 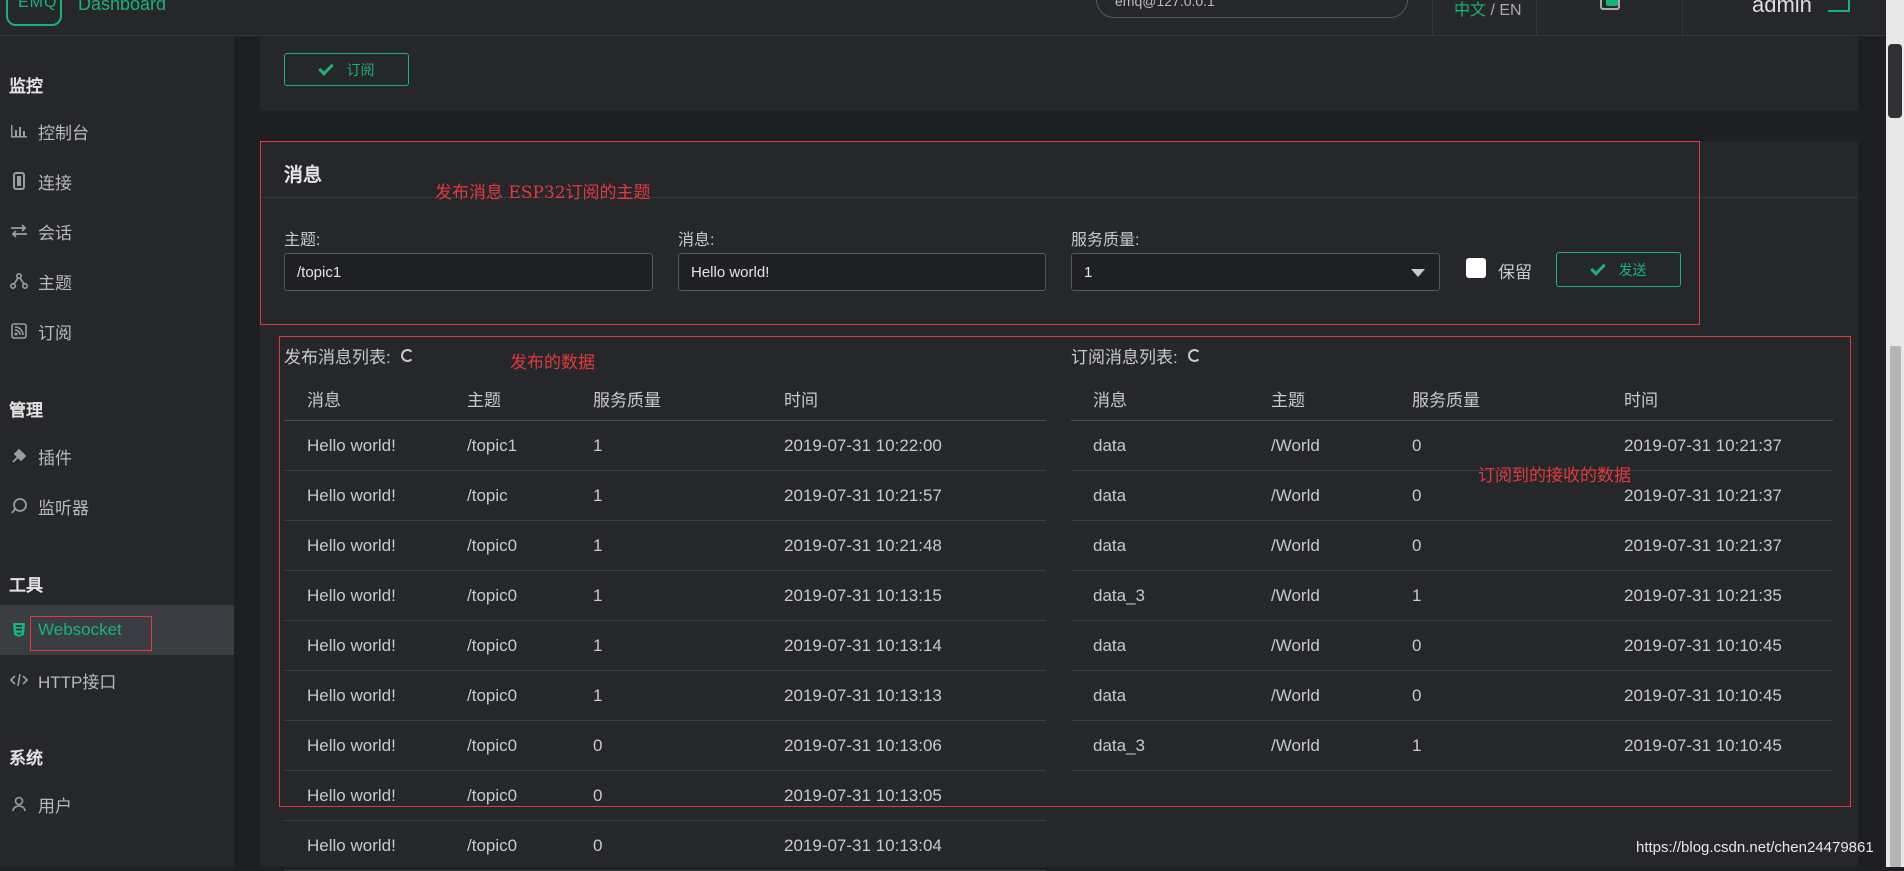 I want to click on send-button: 发送, so click(x=1618, y=269).